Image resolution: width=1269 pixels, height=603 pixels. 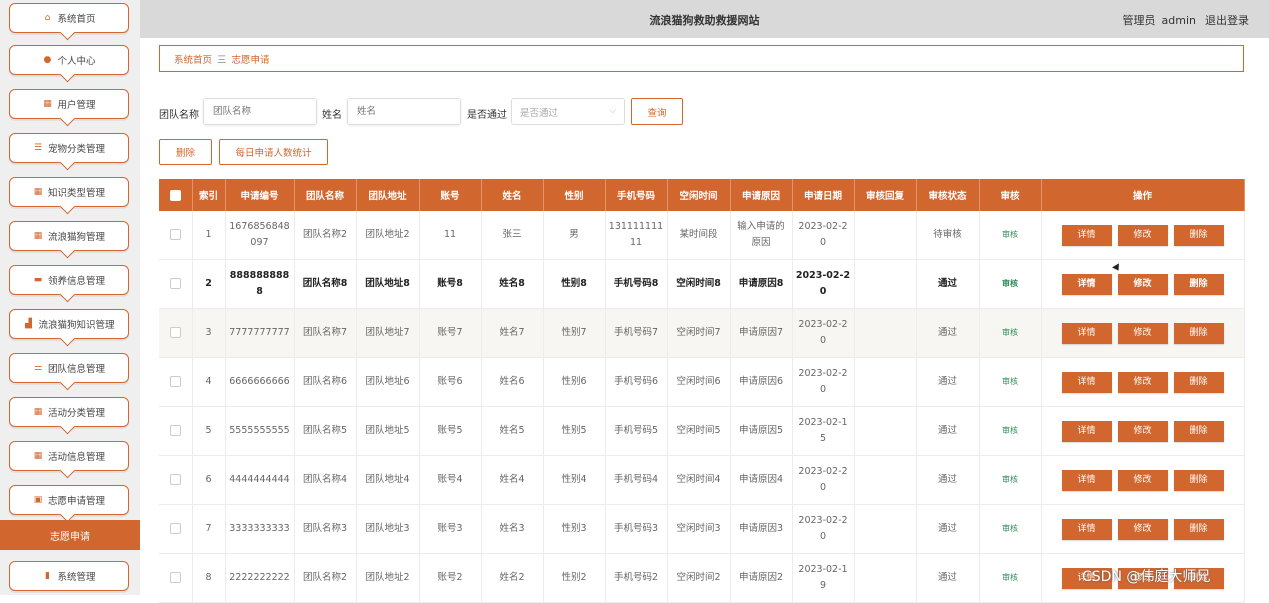 I want to click on cell-no: 3333333333, so click(x=260, y=529).